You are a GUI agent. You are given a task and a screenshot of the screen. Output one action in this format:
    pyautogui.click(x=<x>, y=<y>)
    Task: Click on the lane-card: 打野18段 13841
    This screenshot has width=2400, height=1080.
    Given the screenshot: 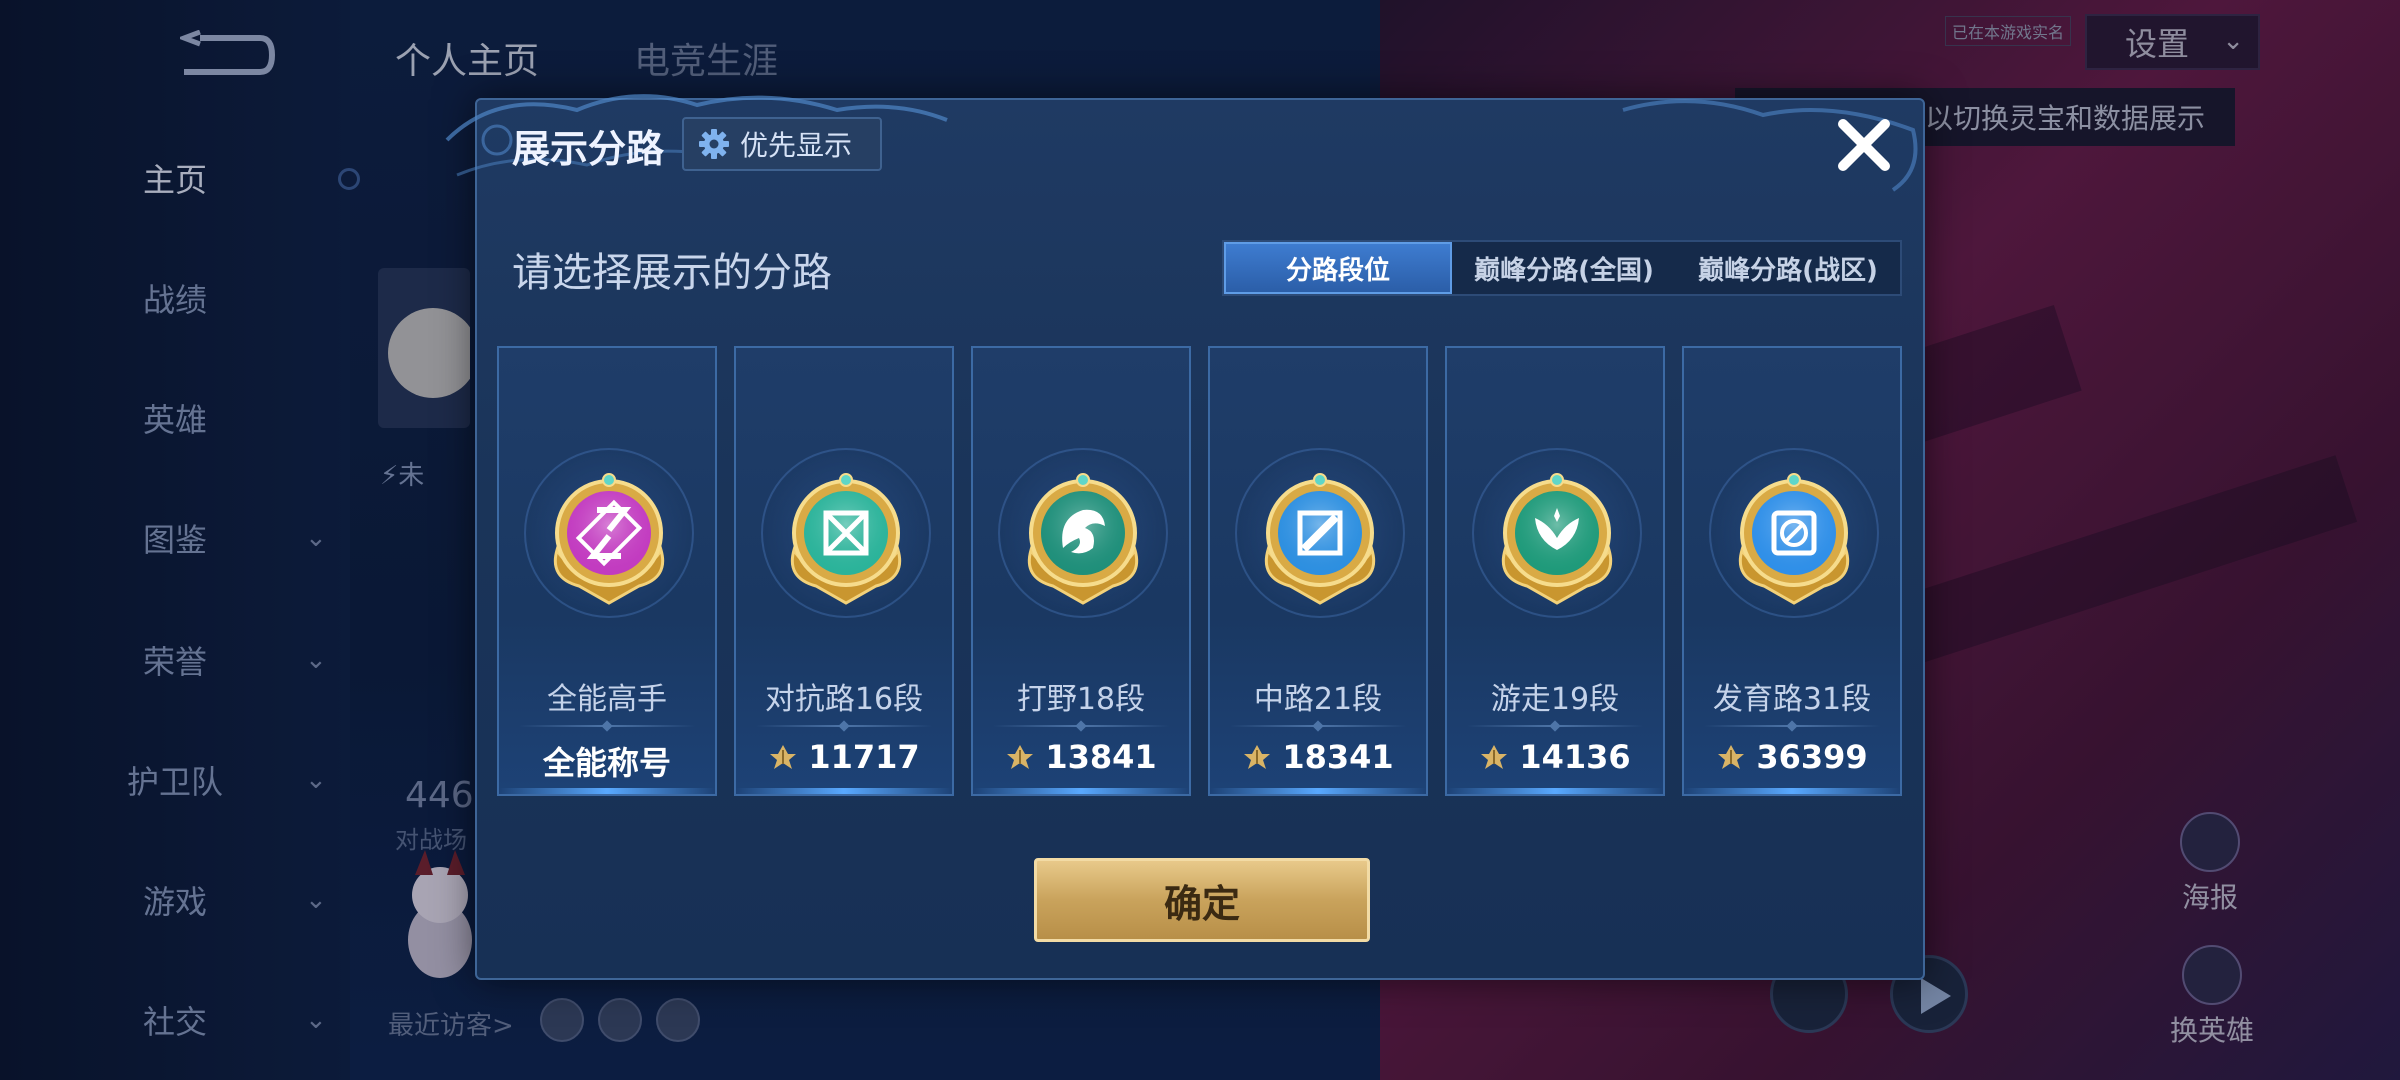 What is the action you would take?
    pyautogui.click(x=1081, y=571)
    